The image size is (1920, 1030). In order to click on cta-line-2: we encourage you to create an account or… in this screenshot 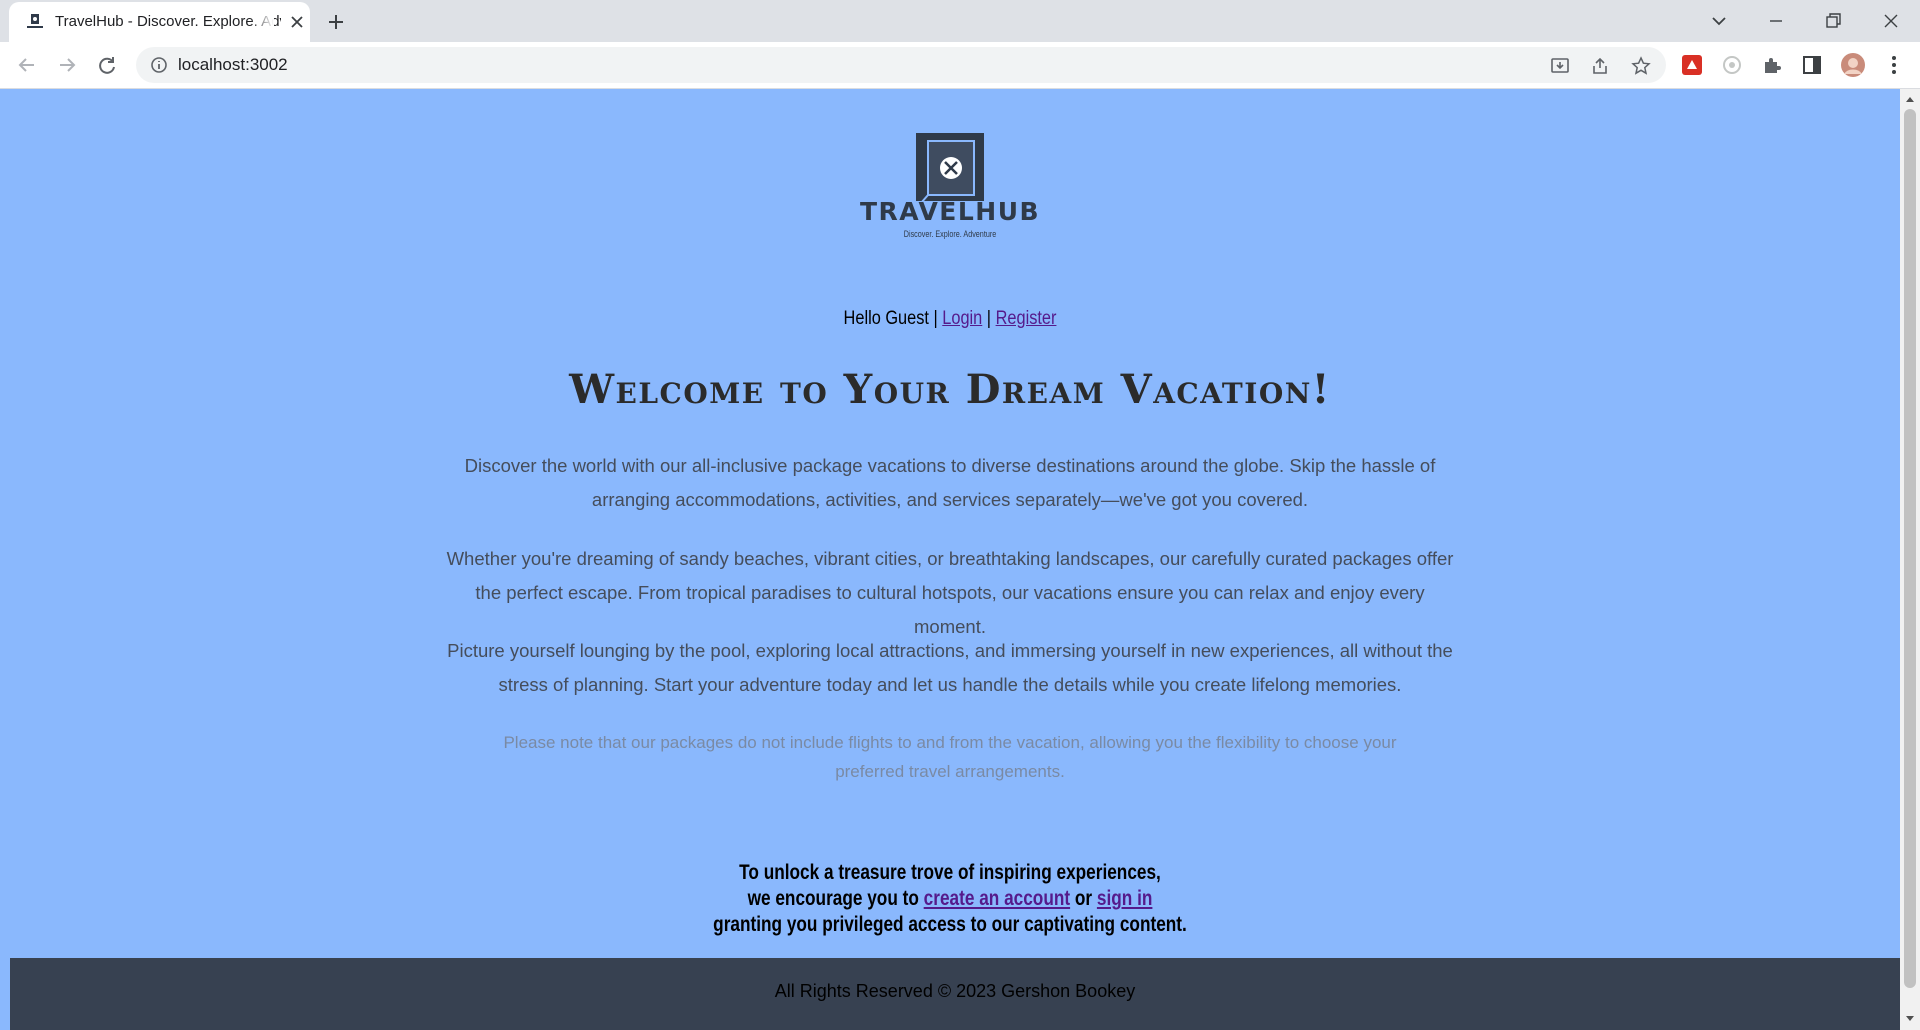, I will do `click(950, 899)`.